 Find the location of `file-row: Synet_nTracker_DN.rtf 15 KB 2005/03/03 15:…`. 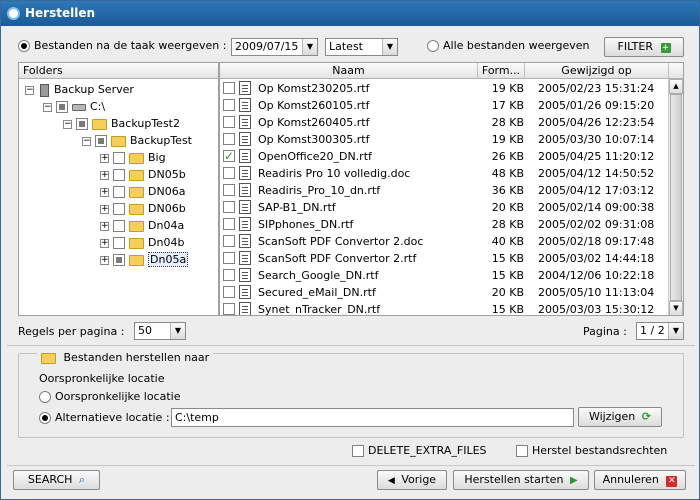

file-row: Synet_nTracker_DN.rtf 15 KB 2005/03/03 15:… is located at coordinates (444, 308).